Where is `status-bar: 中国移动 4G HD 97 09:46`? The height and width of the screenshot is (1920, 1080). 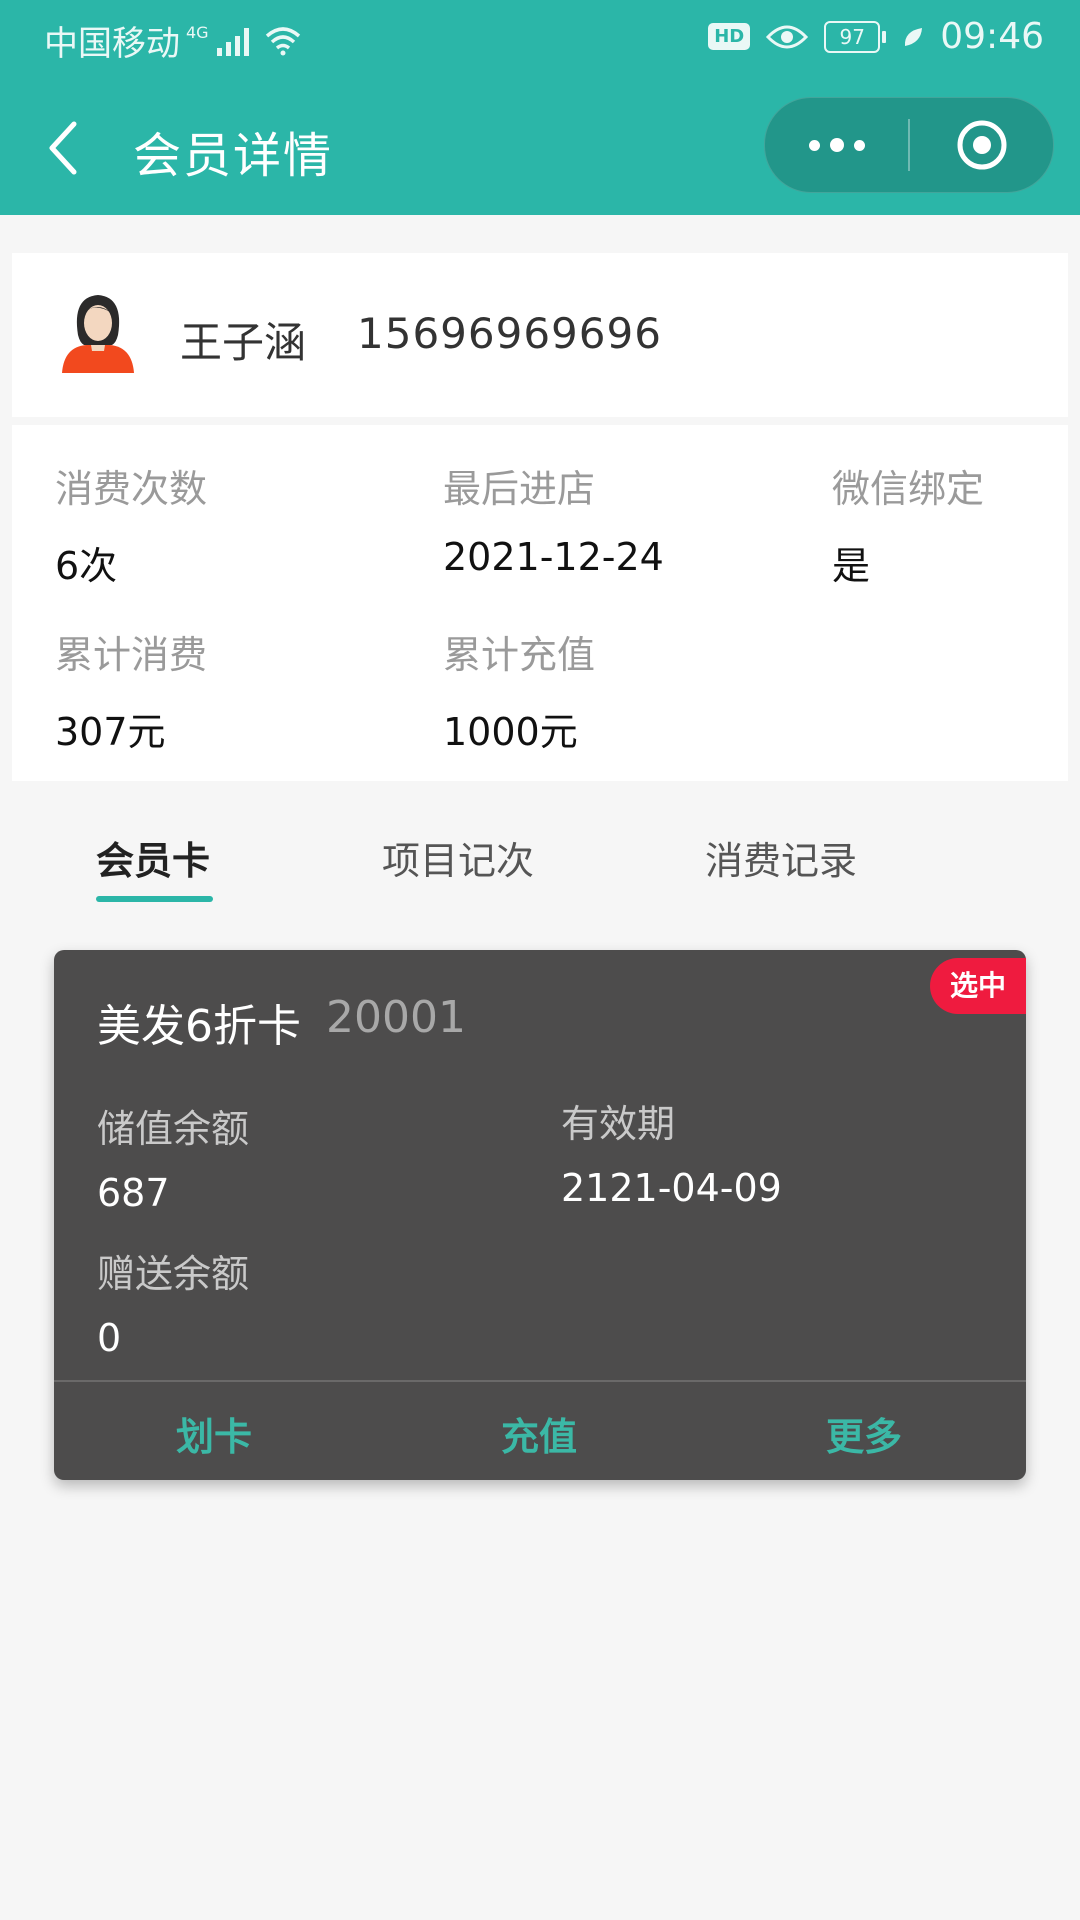 status-bar: 中国移动 4G HD 97 09:46 is located at coordinates (540, 38).